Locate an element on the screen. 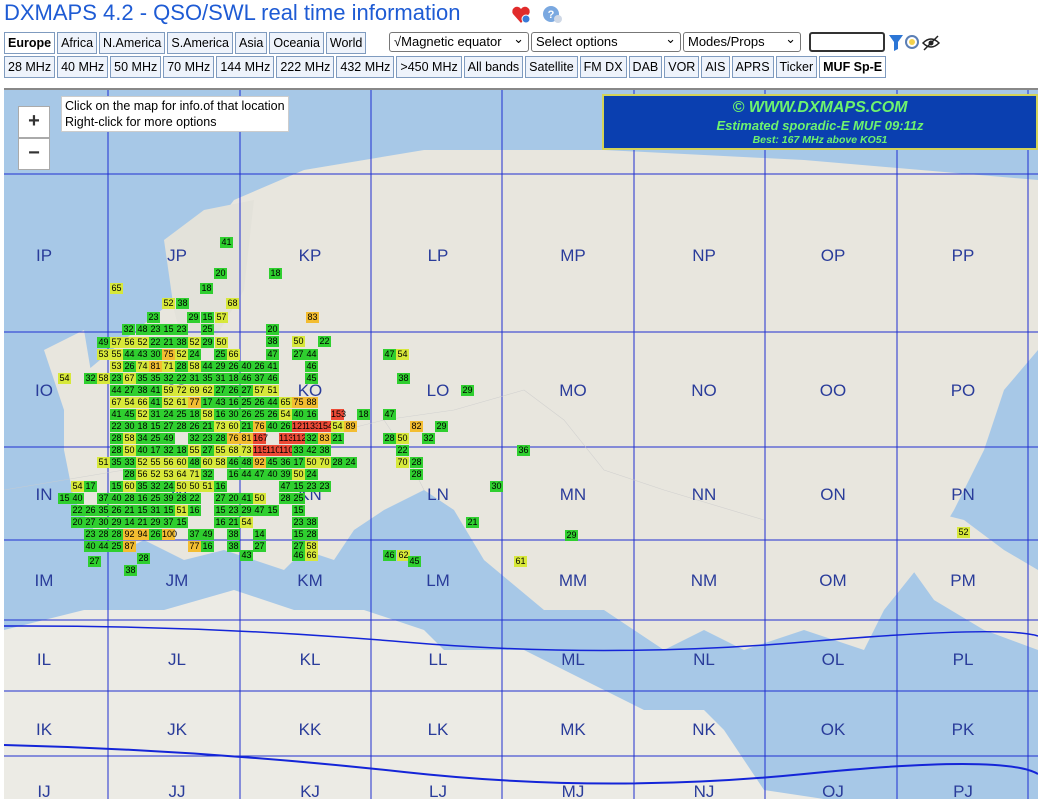 Image resolution: width=1038 pixels, height=799 pixels. muf-cell: 20 is located at coordinates (77, 522).